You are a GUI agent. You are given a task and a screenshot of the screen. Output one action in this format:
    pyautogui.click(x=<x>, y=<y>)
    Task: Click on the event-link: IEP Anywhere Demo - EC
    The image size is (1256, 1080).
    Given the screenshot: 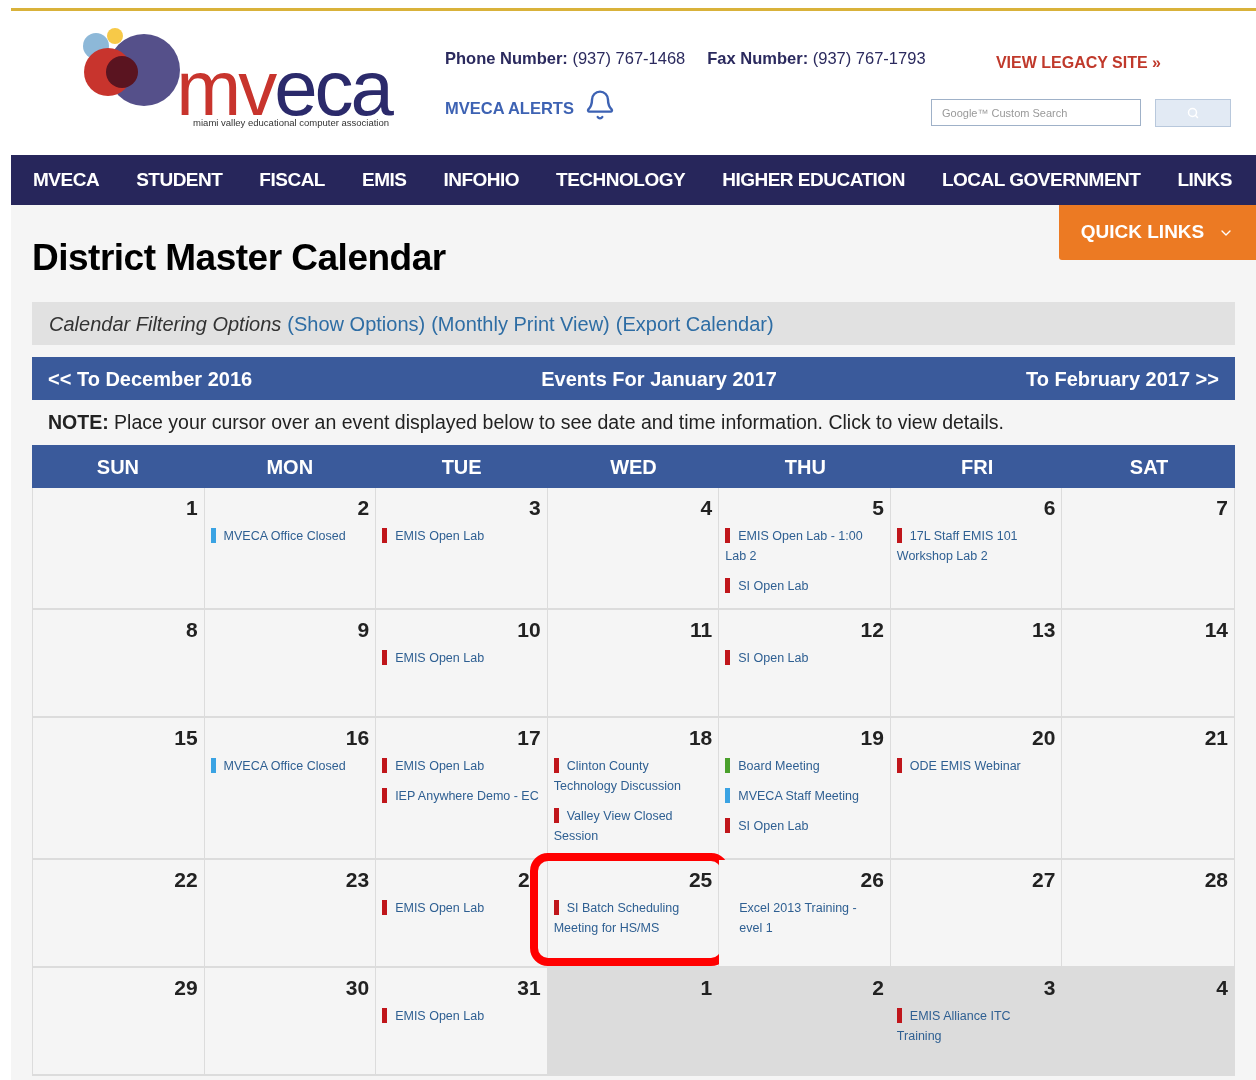 What is the action you would take?
    pyautogui.click(x=461, y=795)
    